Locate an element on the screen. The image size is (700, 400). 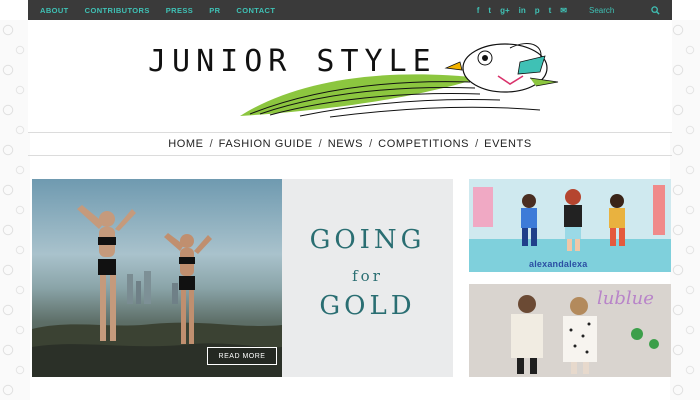
hero-title-line-3: GOLD is located at coordinates (367, 306).